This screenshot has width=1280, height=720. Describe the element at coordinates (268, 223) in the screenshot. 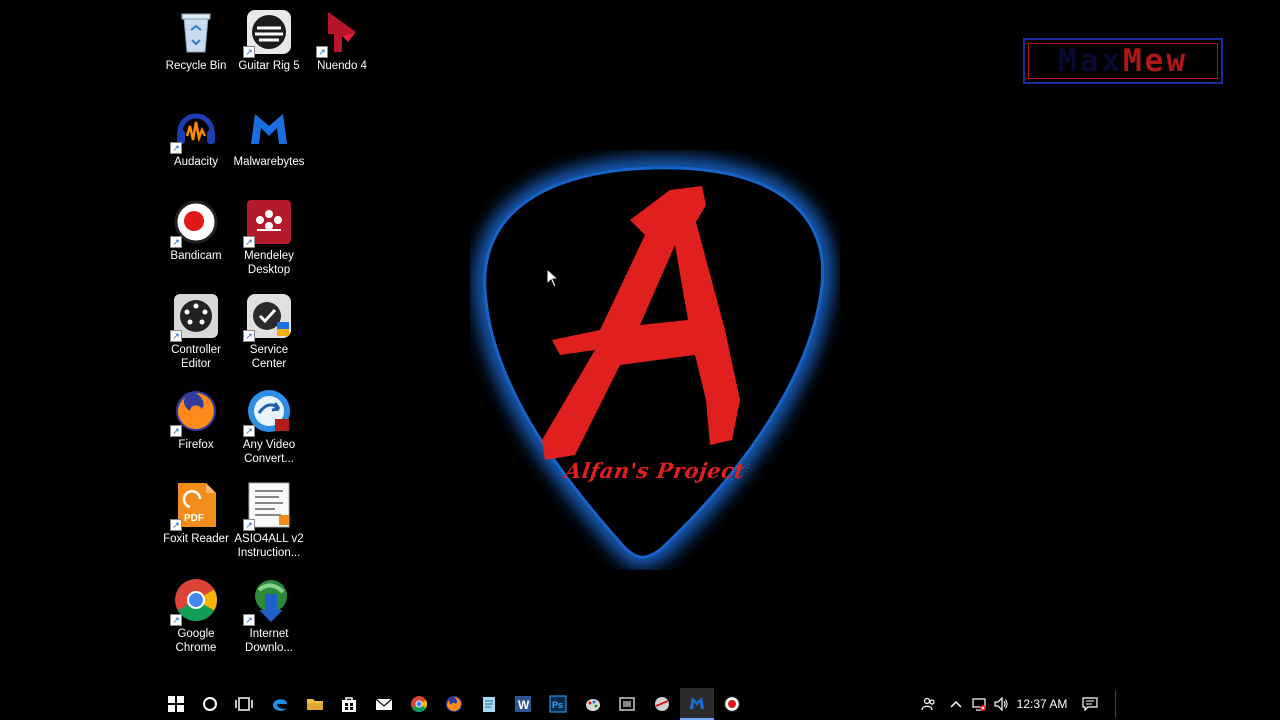

I see `mendeley-icon: ↗` at that location.